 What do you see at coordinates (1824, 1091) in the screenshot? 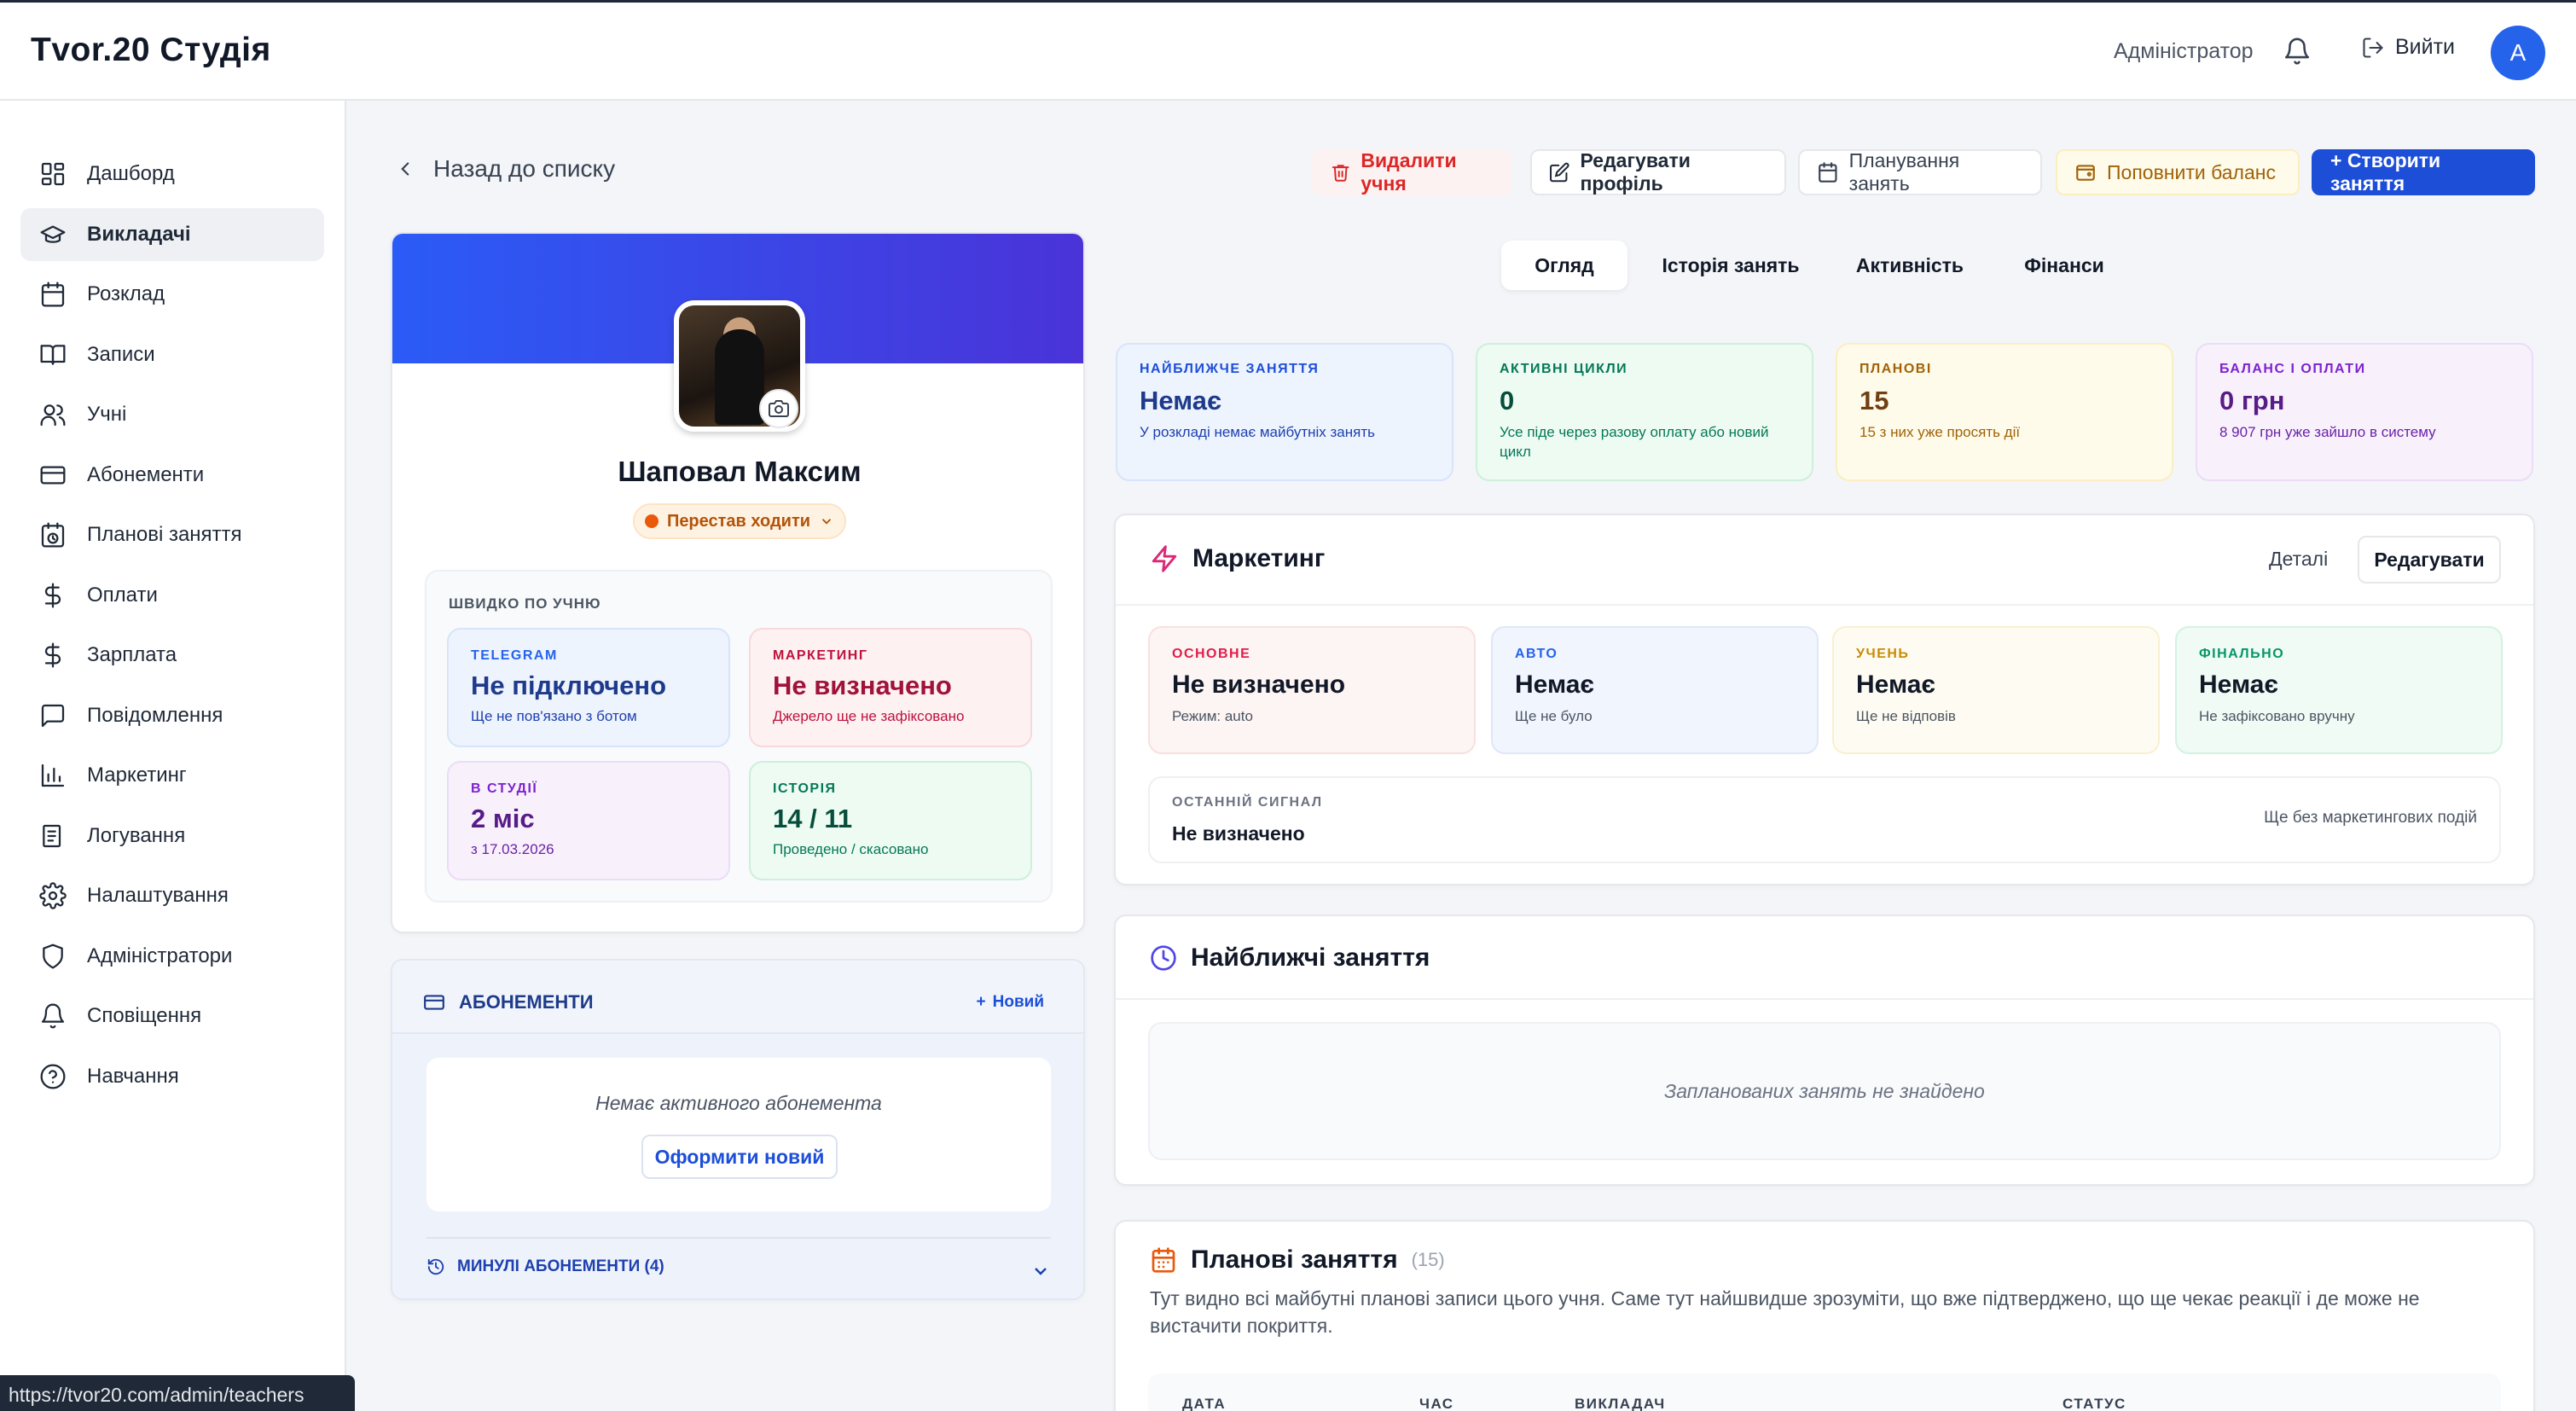
I see `upcoming-empty-state: Запланованих занять не знайдено` at bounding box center [1824, 1091].